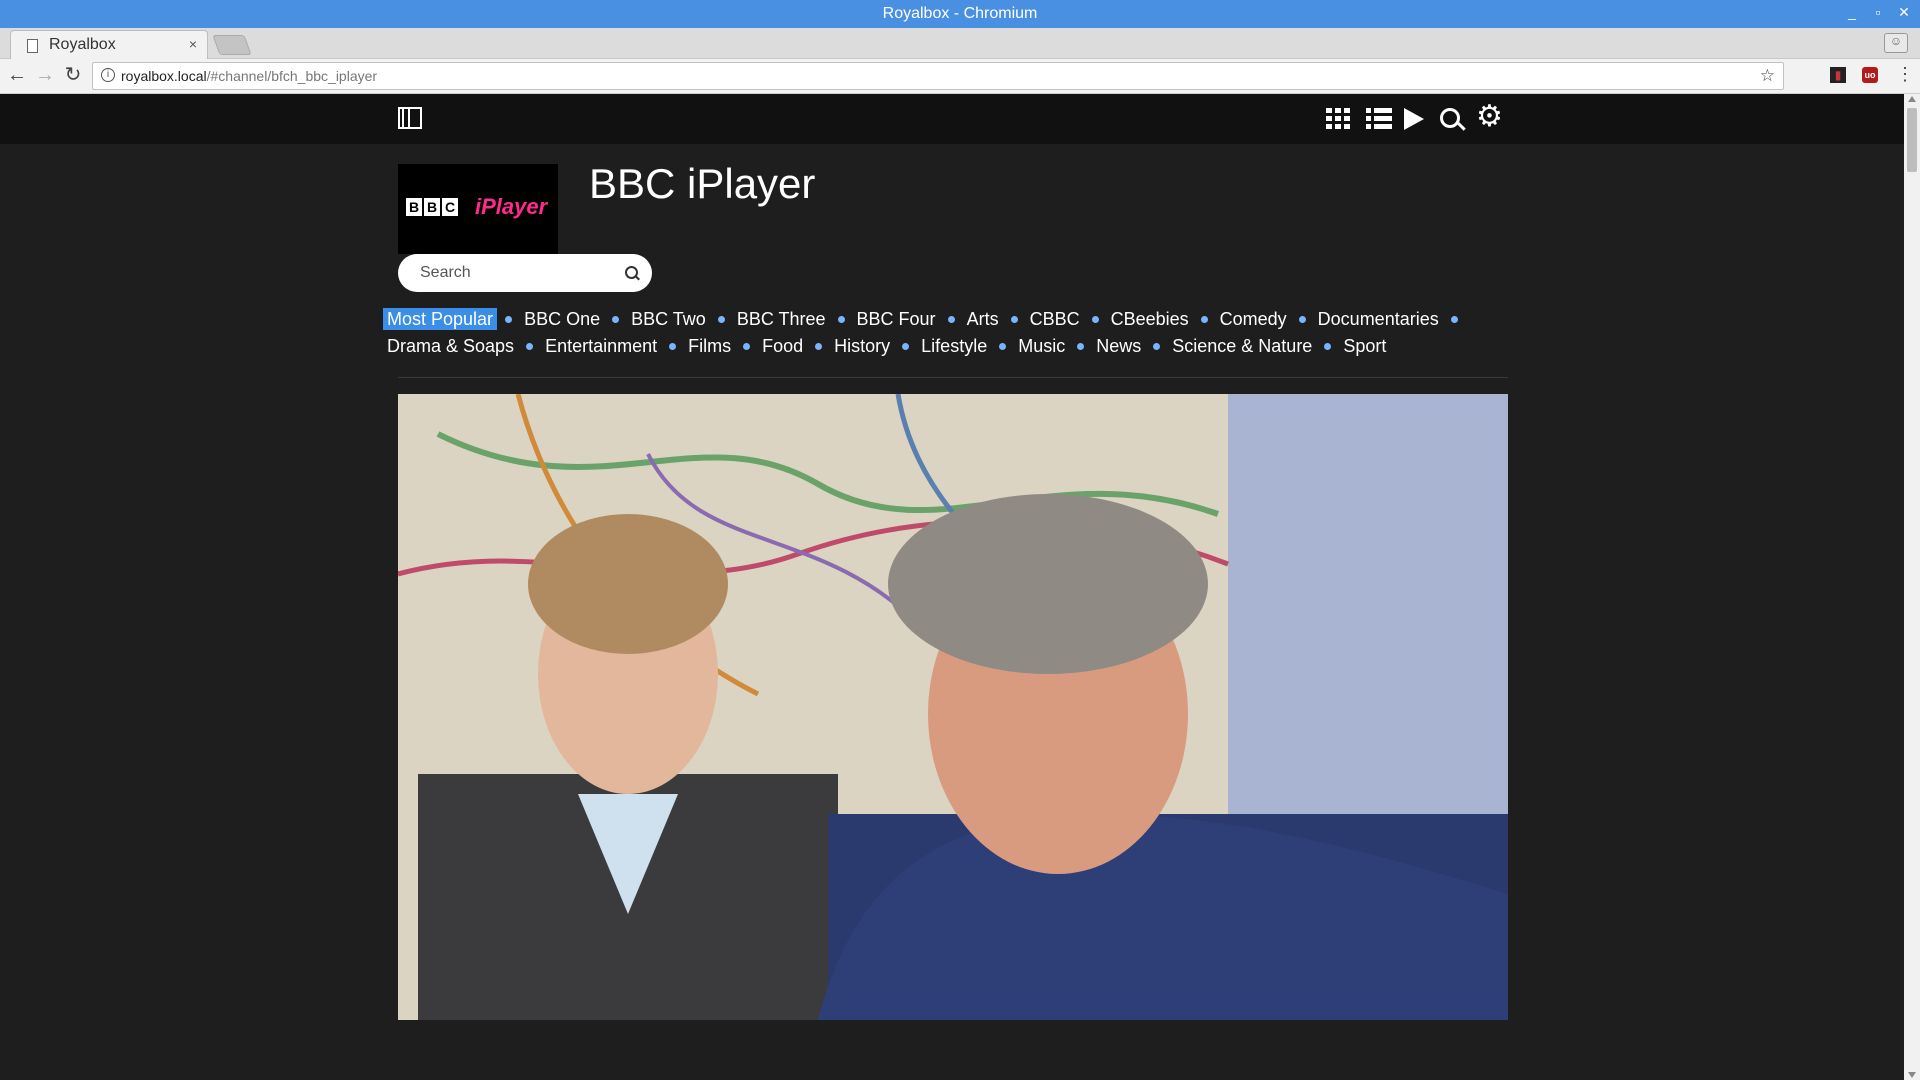  I want to click on close-window-button: ✕, so click(1904, 12).